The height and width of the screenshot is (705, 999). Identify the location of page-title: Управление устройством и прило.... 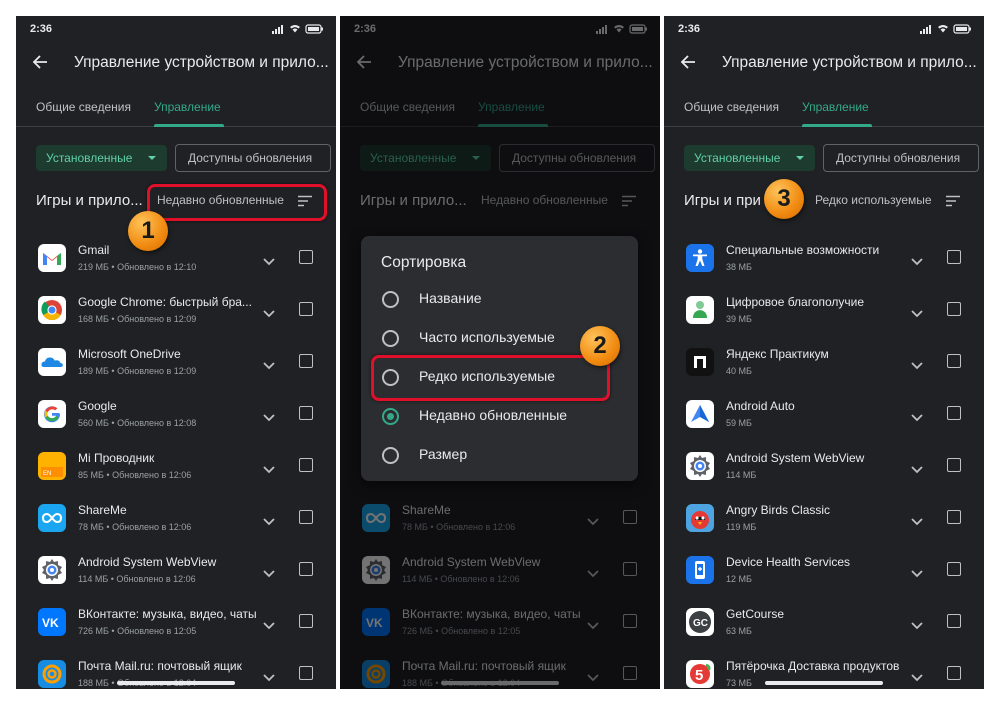
(849, 62).